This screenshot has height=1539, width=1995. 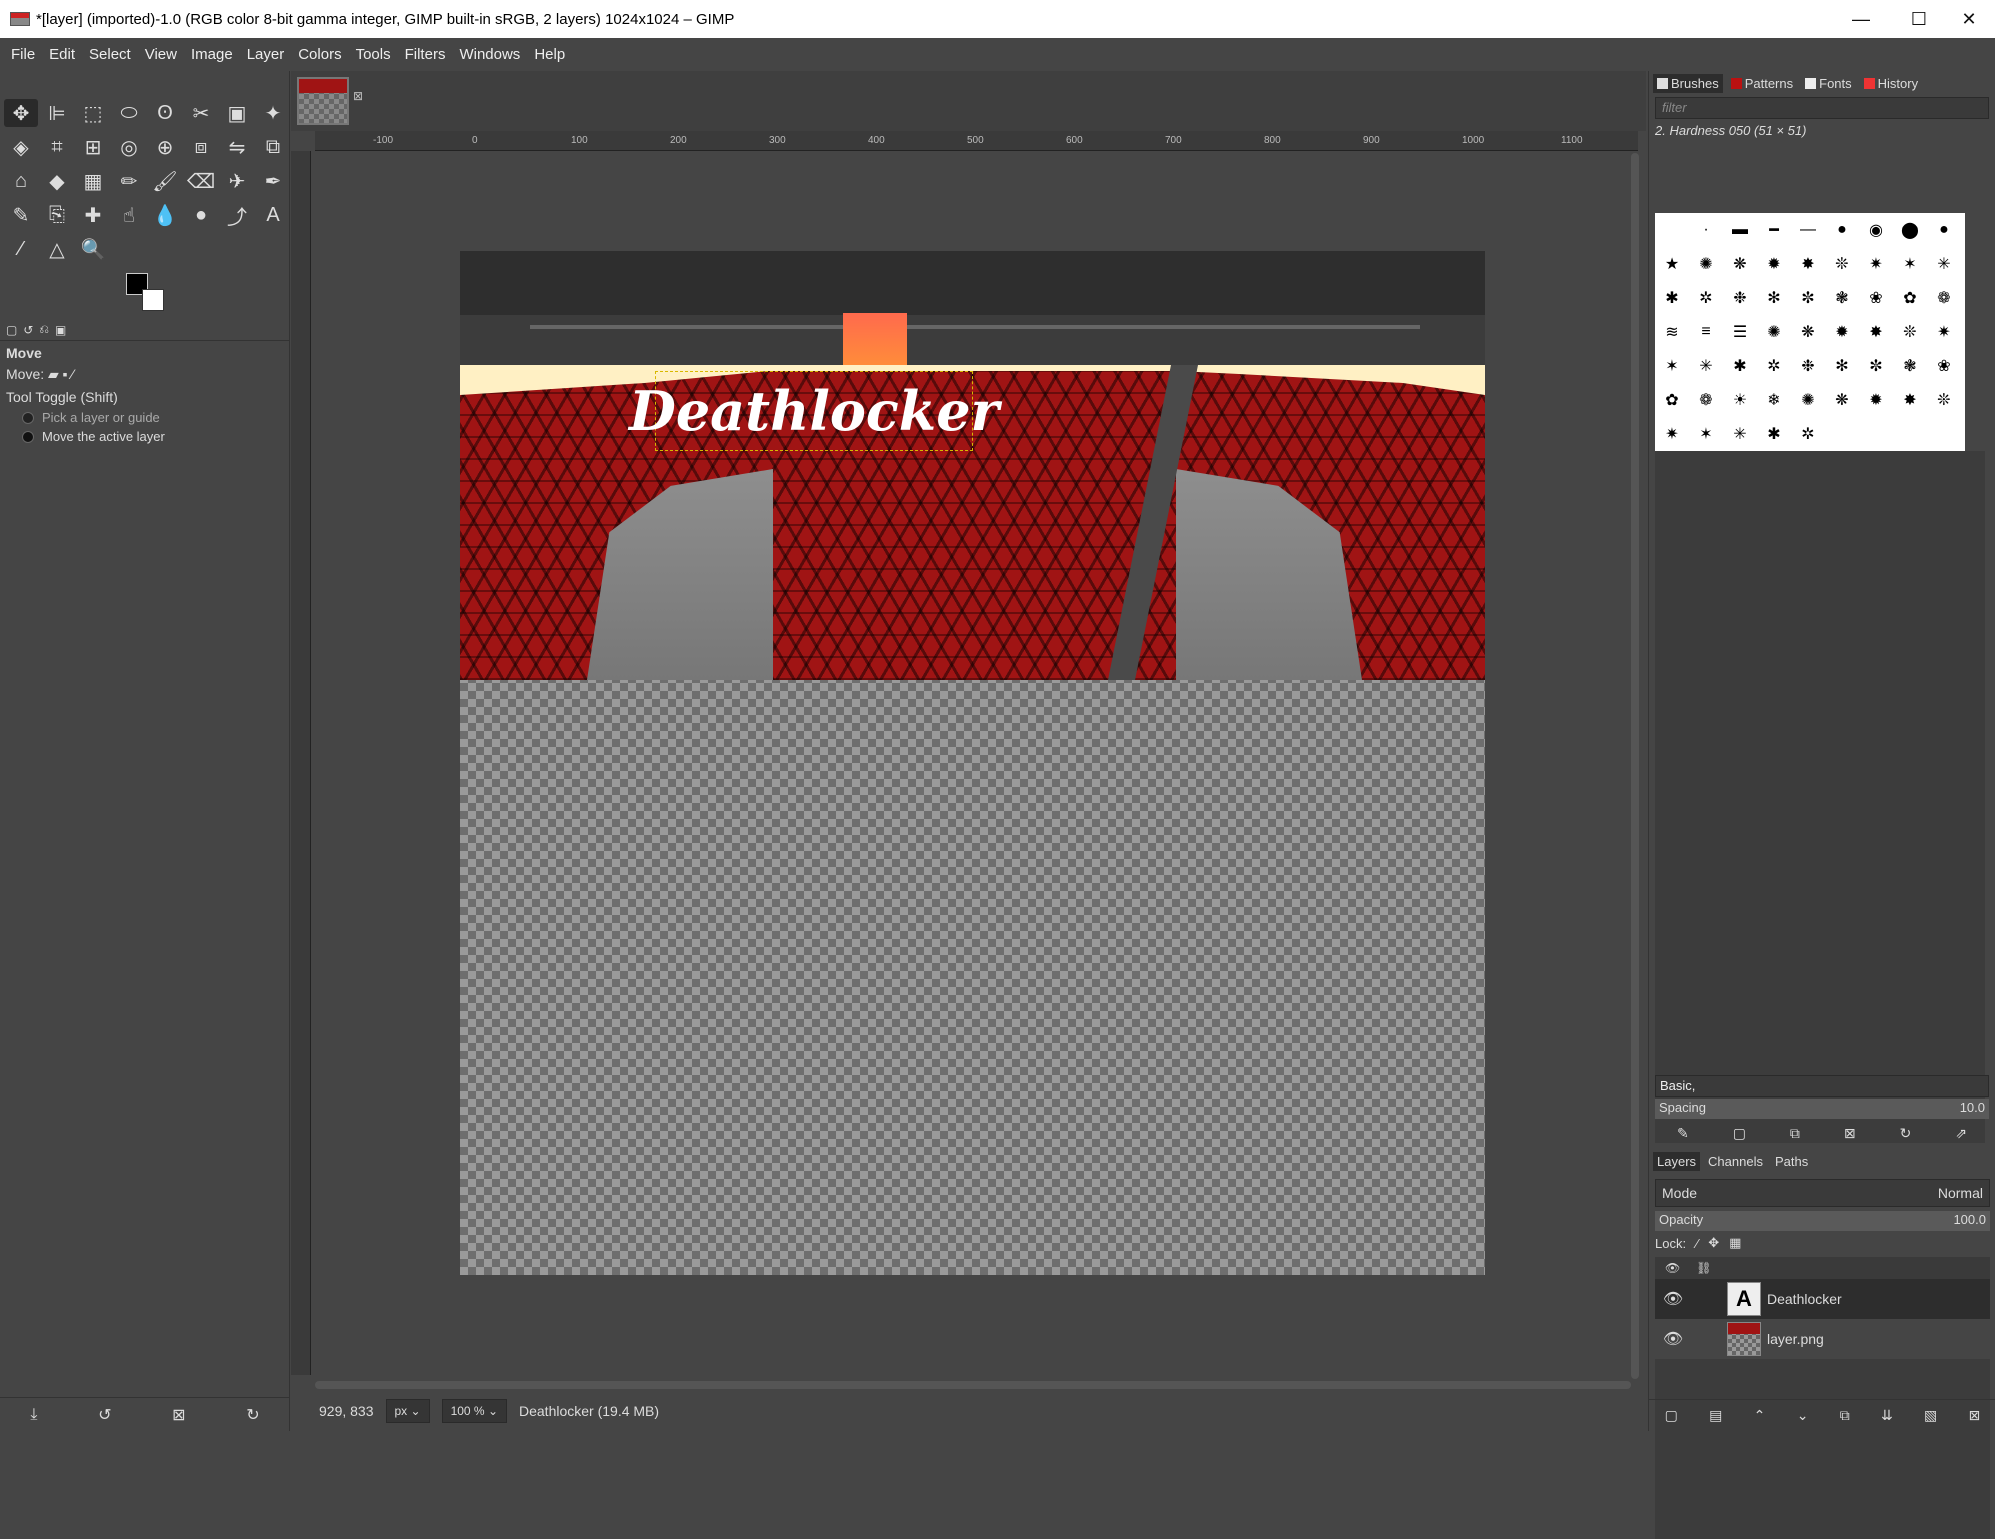 I want to click on clone-icon: ⎘, so click(x=57, y=215).